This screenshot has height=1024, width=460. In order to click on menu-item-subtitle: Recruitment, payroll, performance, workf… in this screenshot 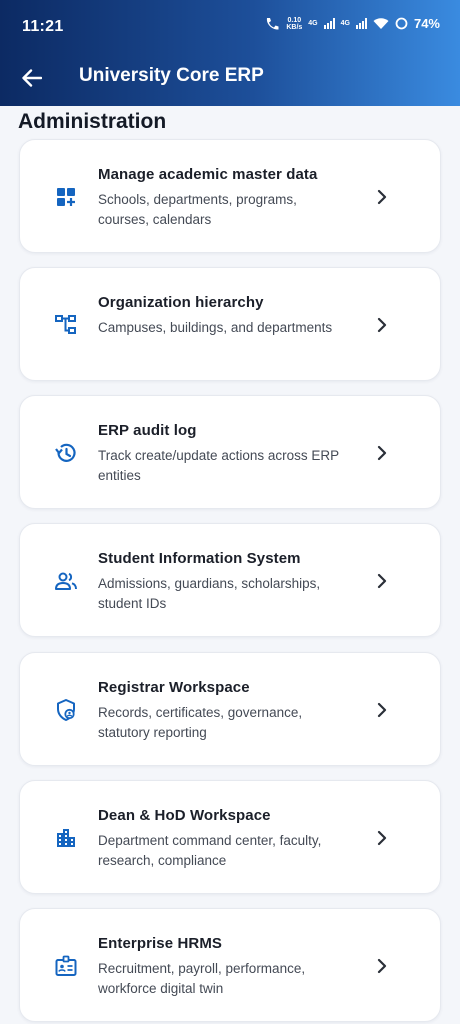, I will do `click(202, 978)`.